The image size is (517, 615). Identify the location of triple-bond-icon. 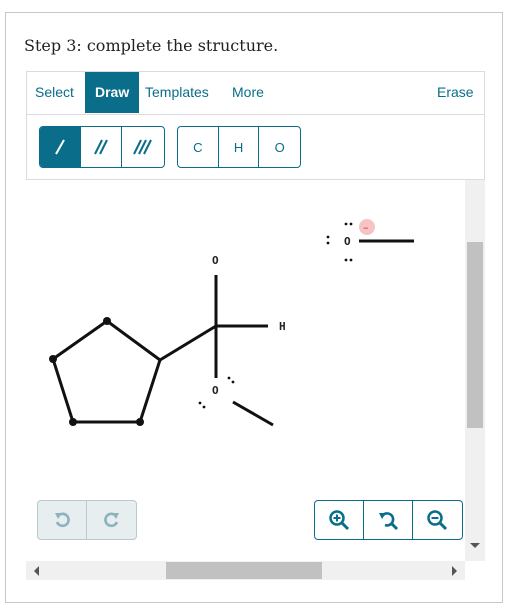
(142, 147).